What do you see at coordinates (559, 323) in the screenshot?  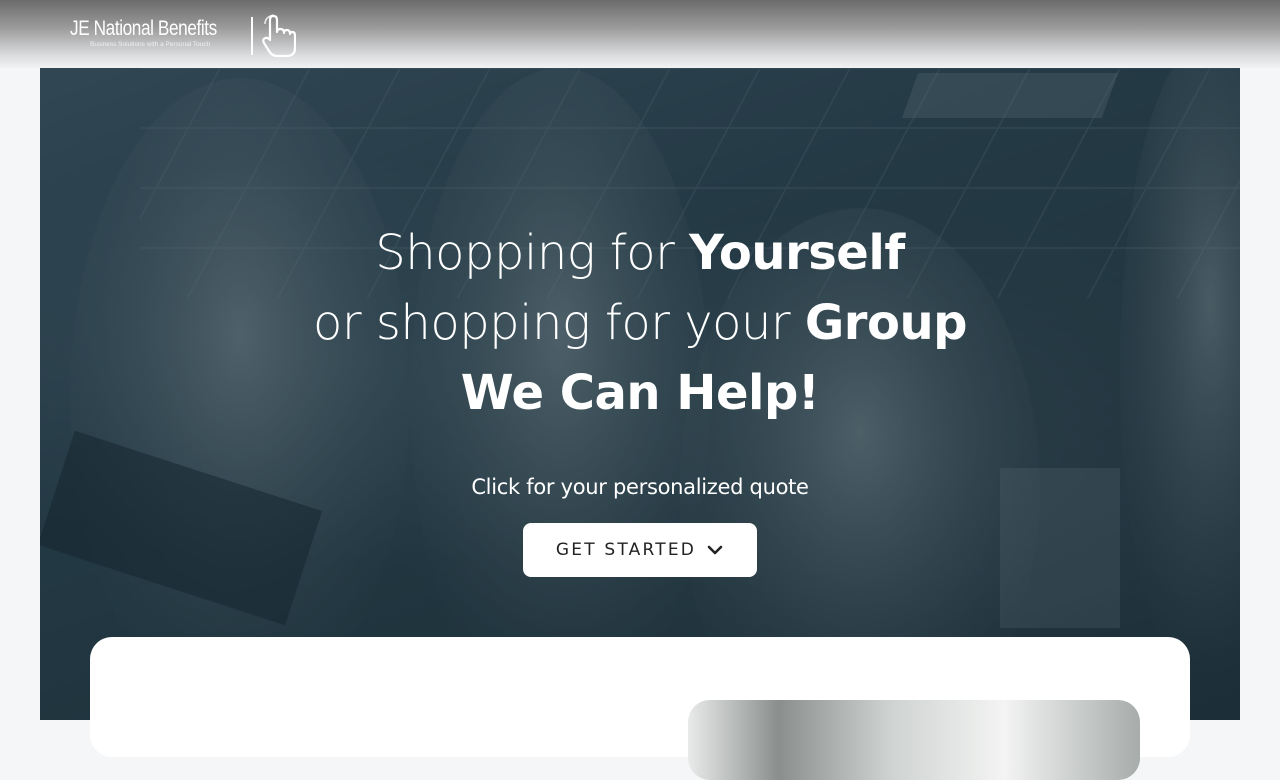 I see `headline-line-2-regular: or shopping for your` at bounding box center [559, 323].